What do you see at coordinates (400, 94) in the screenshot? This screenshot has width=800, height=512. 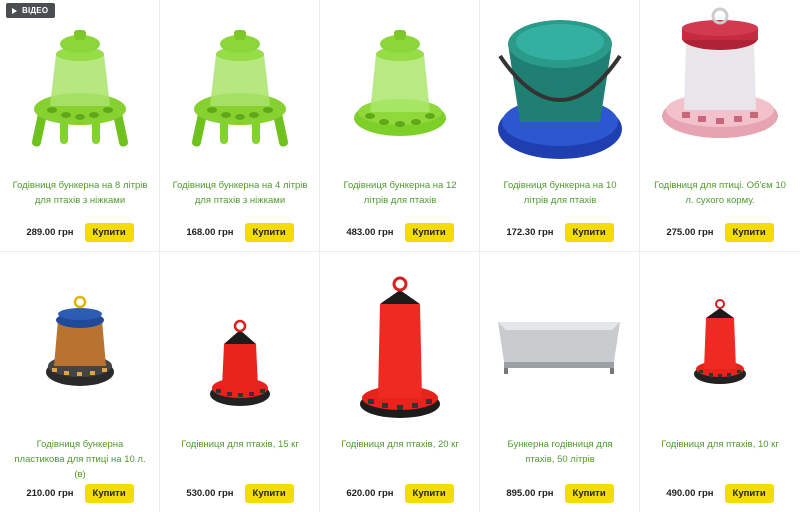 I see `green-feeder-icon` at bounding box center [400, 94].